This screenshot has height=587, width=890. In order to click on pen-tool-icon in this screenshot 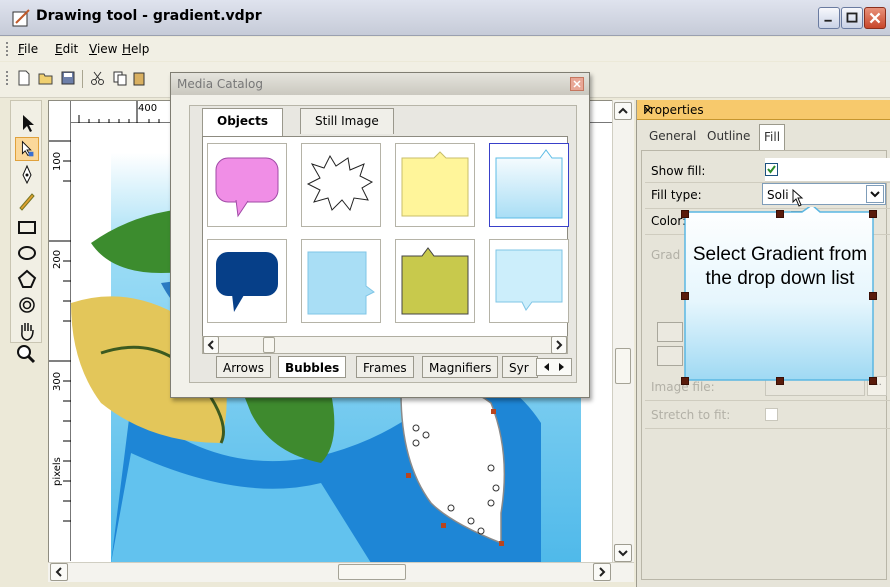, I will do `click(27, 175)`.